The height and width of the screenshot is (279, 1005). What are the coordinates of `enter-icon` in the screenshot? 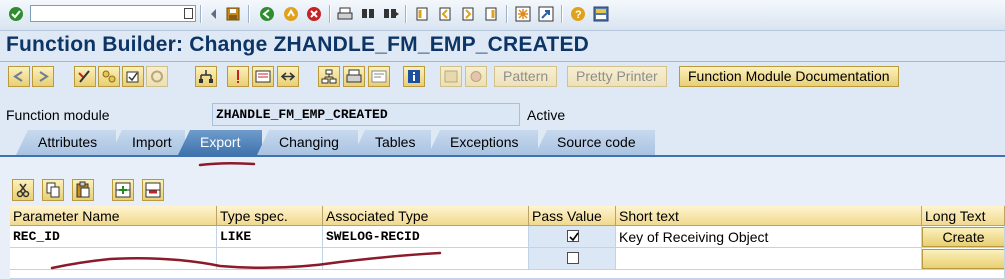 It's located at (16, 14).